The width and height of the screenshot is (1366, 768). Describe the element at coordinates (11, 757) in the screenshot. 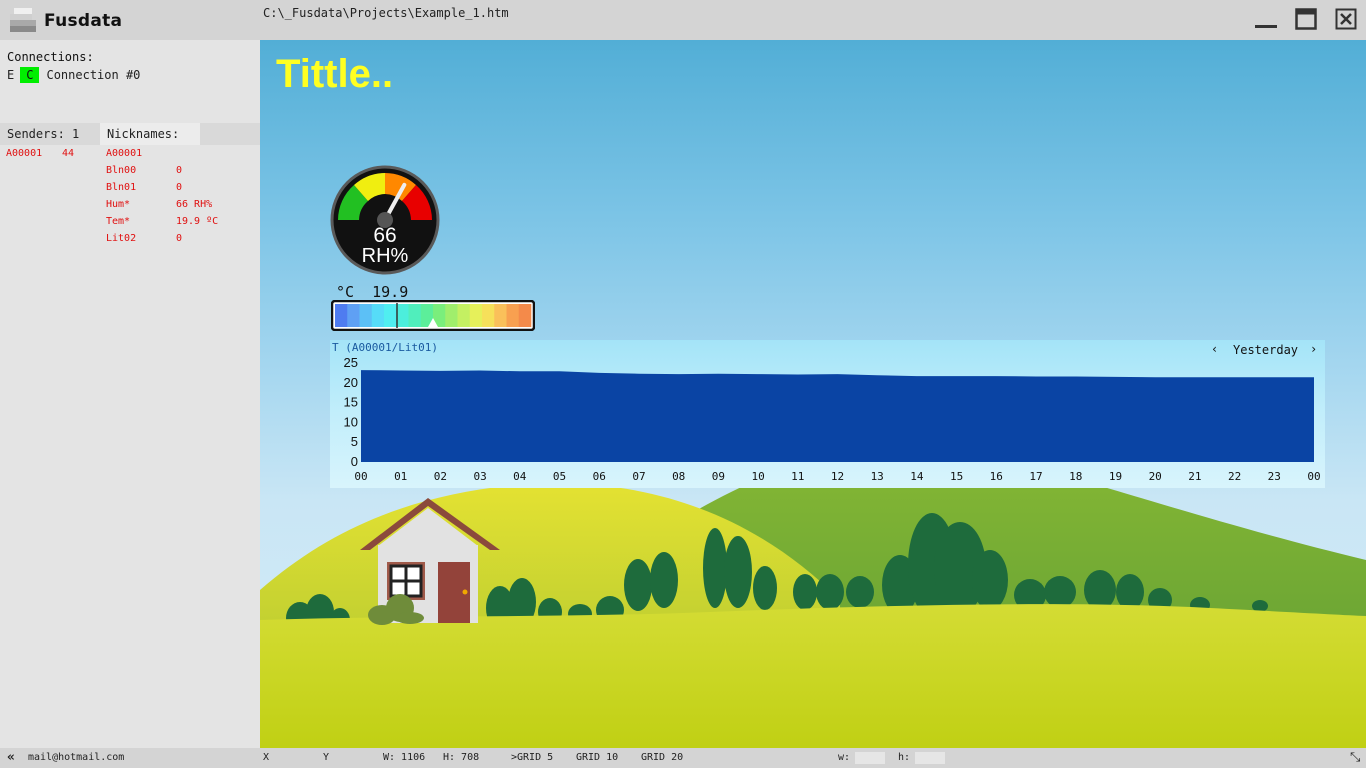

I see `collapse-icon: «` at that location.